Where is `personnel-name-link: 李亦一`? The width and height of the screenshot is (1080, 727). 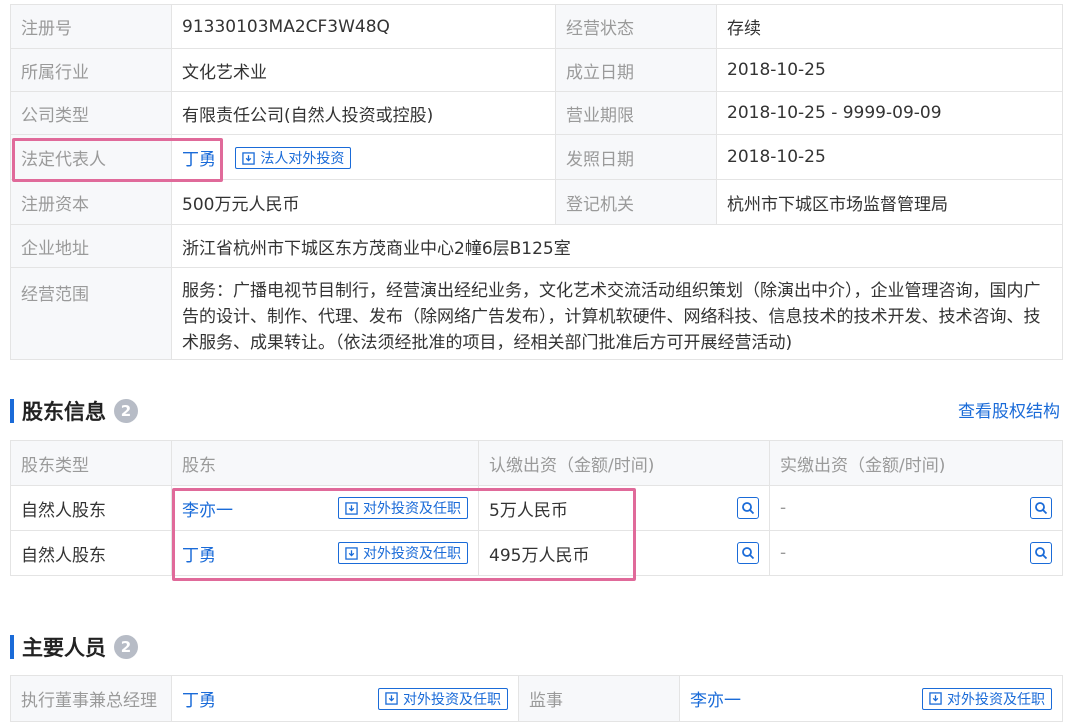
personnel-name-link: 李亦一 is located at coordinates (715, 698).